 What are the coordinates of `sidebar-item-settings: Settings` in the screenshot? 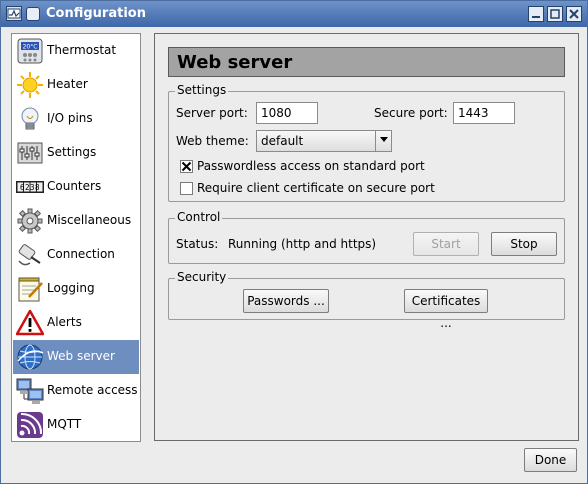 It's located at (76, 153).